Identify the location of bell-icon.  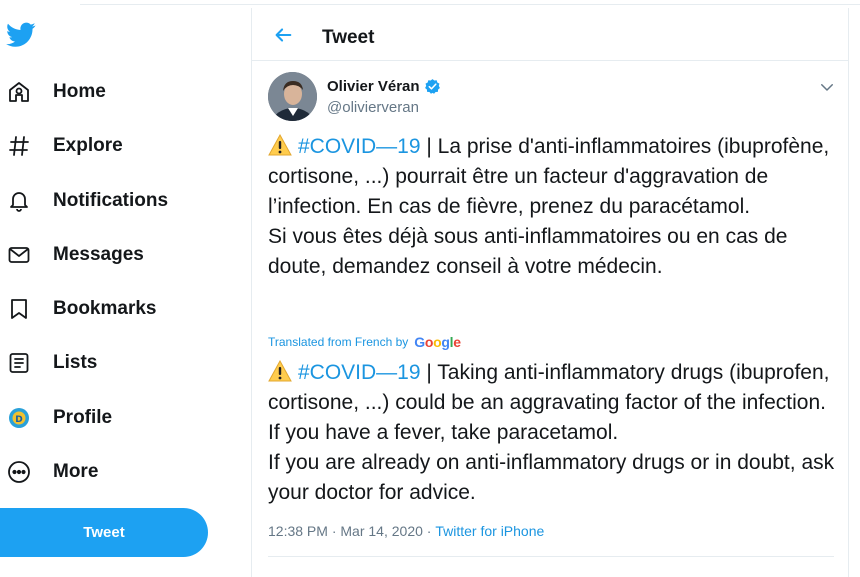
(19, 201).